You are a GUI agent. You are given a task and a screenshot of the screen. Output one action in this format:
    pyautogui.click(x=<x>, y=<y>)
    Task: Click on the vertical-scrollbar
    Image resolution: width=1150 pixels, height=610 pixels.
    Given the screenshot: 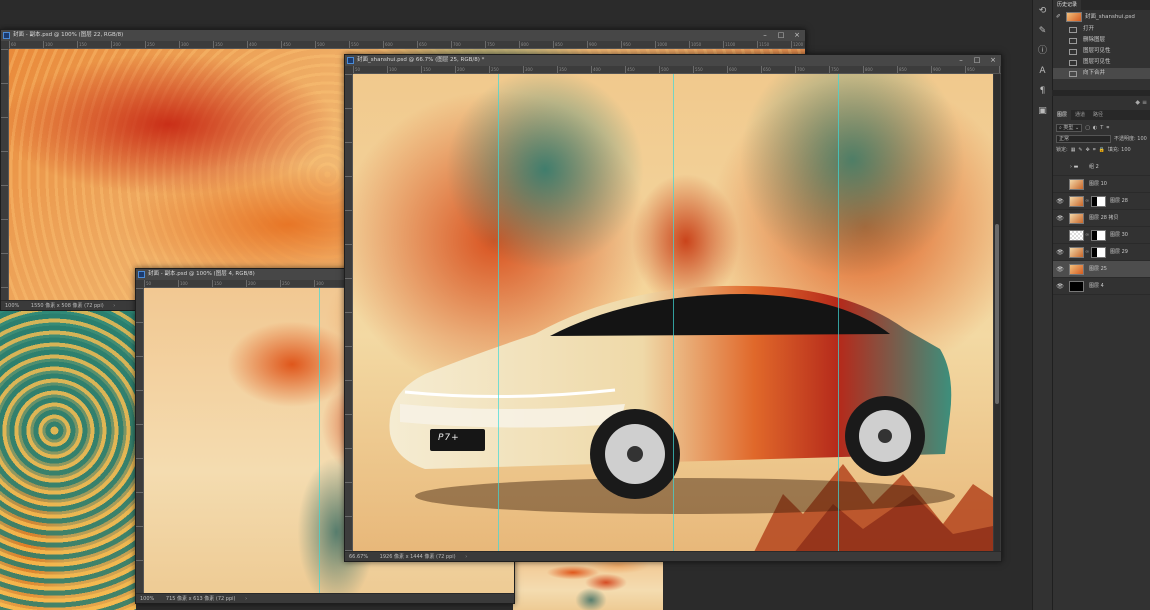 What is the action you would take?
    pyautogui.click(x=997, y=312)
    